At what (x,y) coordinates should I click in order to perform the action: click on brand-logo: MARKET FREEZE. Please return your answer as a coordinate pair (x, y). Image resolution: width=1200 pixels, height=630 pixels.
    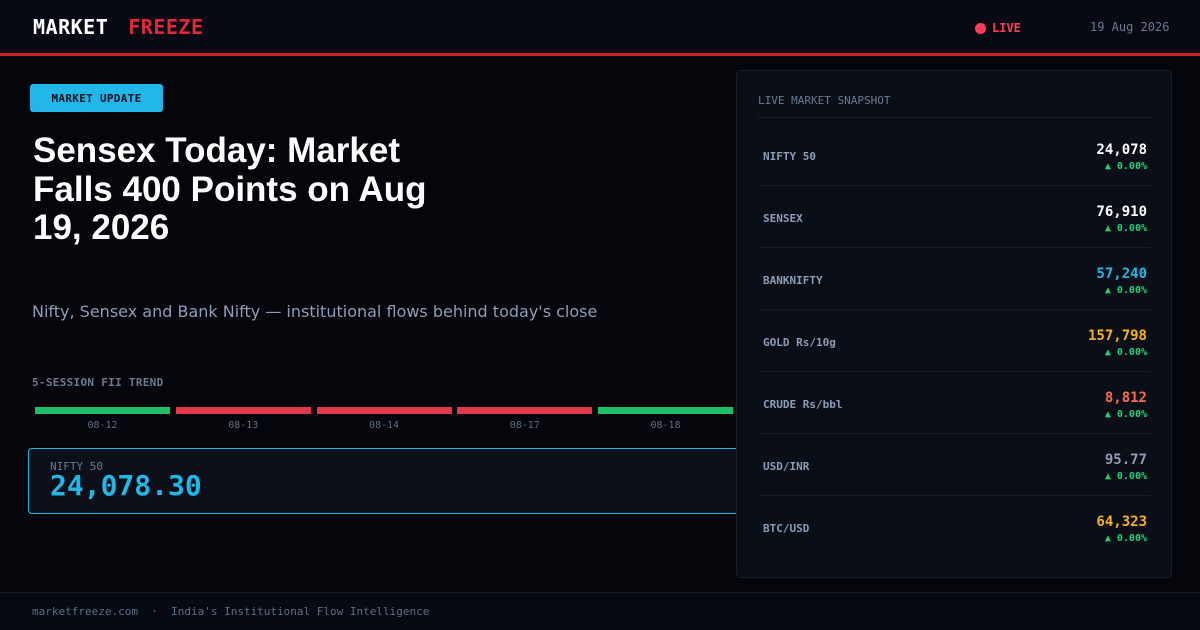
    Looking at the image, I should click on (118, 27).